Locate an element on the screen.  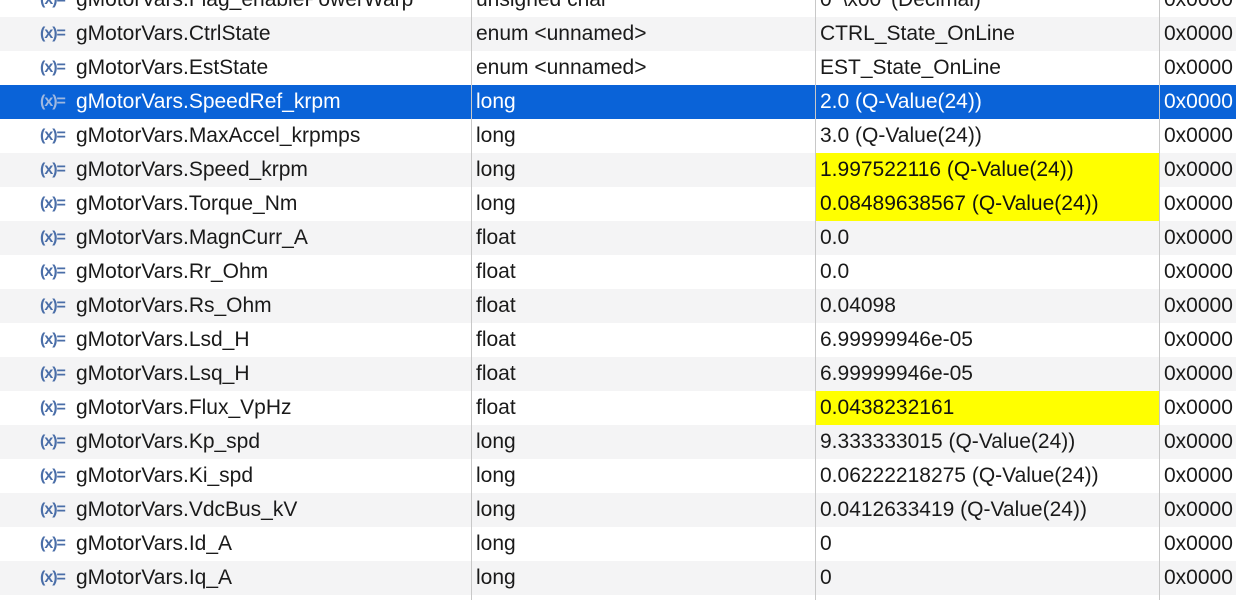
variable-value-cell: 0.04098 is located at coordinates (987, 306).